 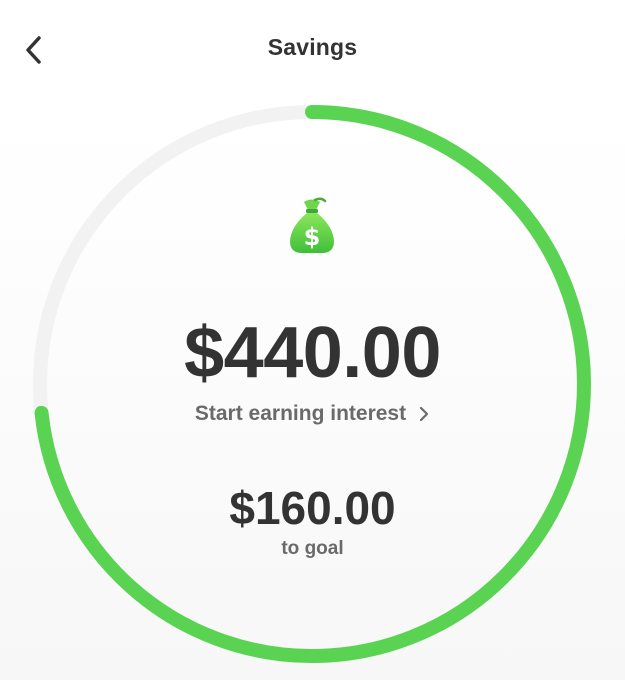 What do you see at coordinates (312, 508) in the screenshot?
I see `goal-remaining-amount: $160.00` at bounding box center [312, 508].